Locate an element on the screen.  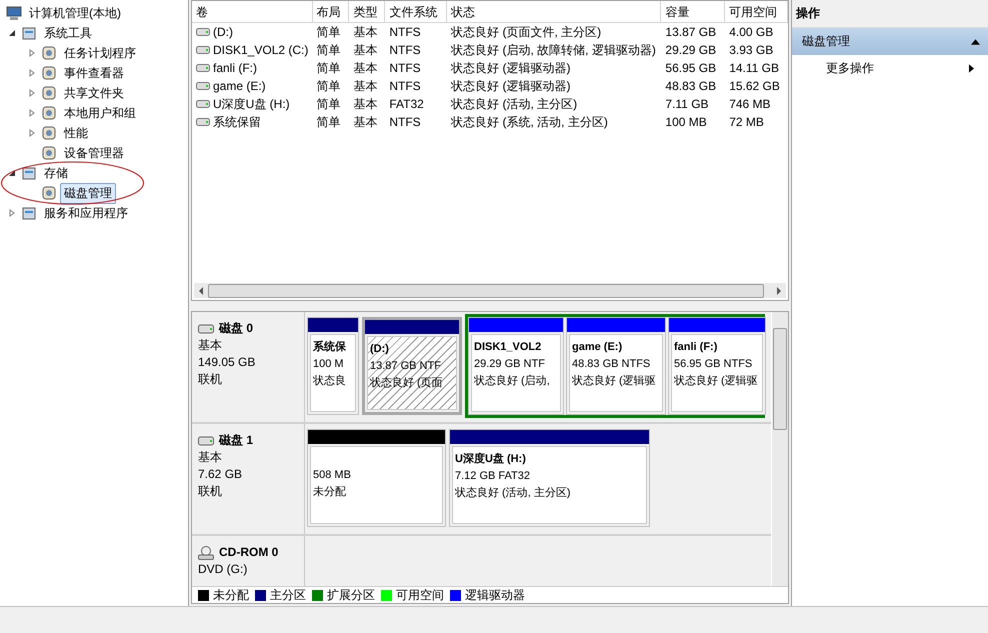
partition-status: 状态良 is located at coordinates (329, 381).